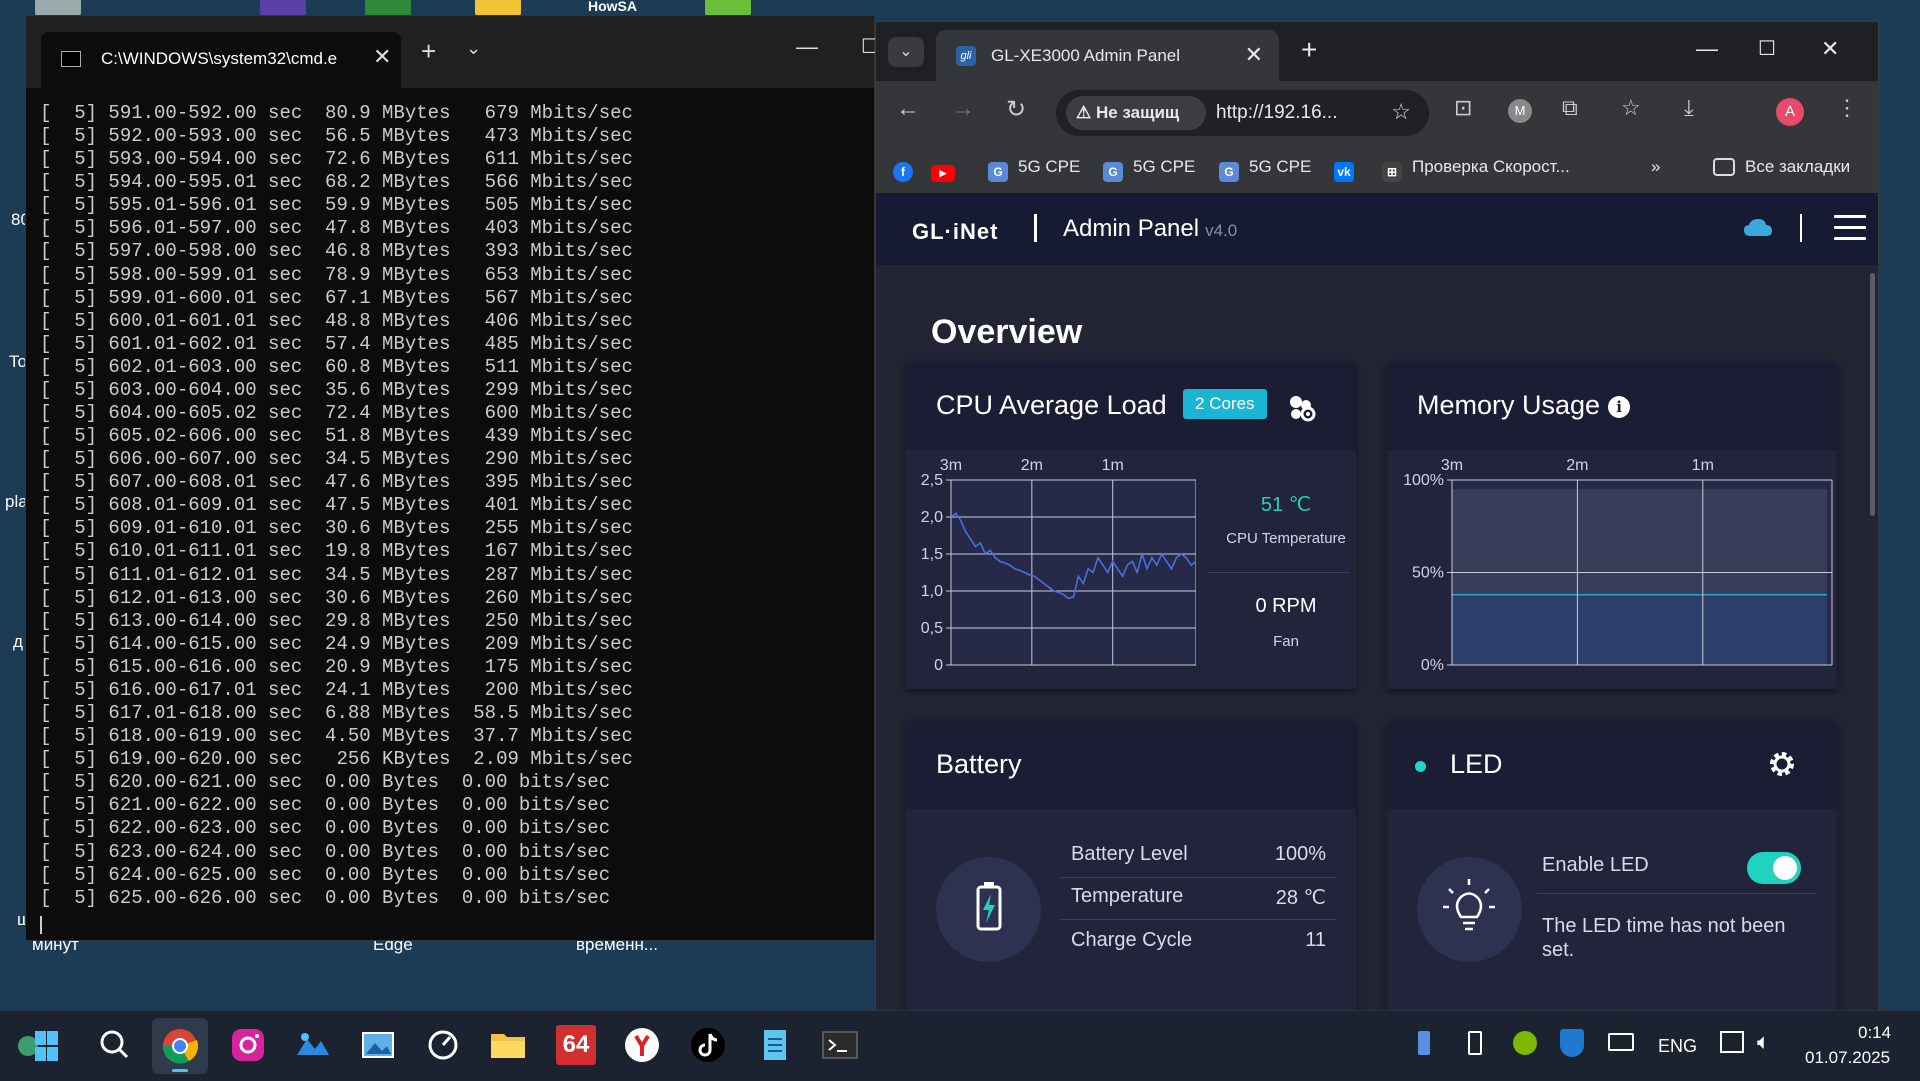 The height and width of the screenshot is (1081, 1920). I want to click on keyboard-icon, so click(1621, 1042).